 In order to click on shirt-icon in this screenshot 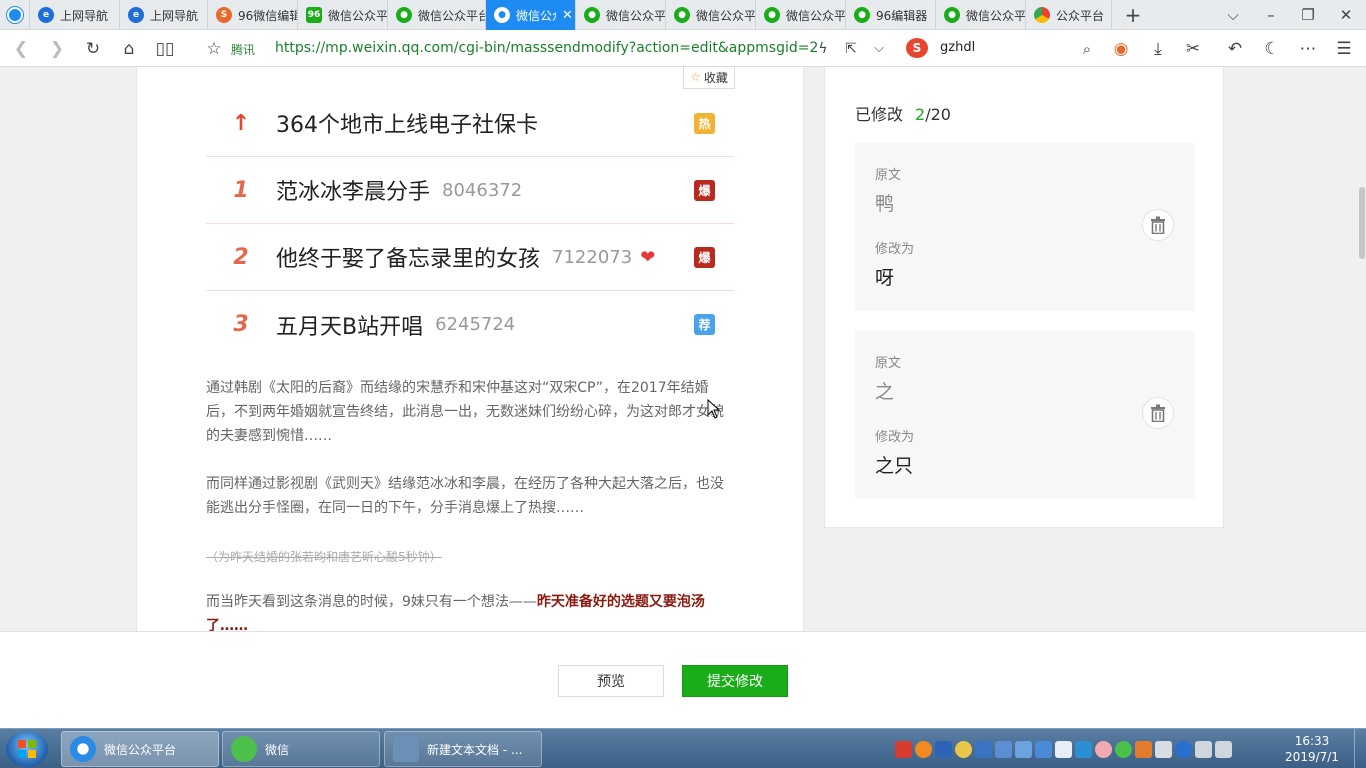, I will do `click(1023, 749)`.